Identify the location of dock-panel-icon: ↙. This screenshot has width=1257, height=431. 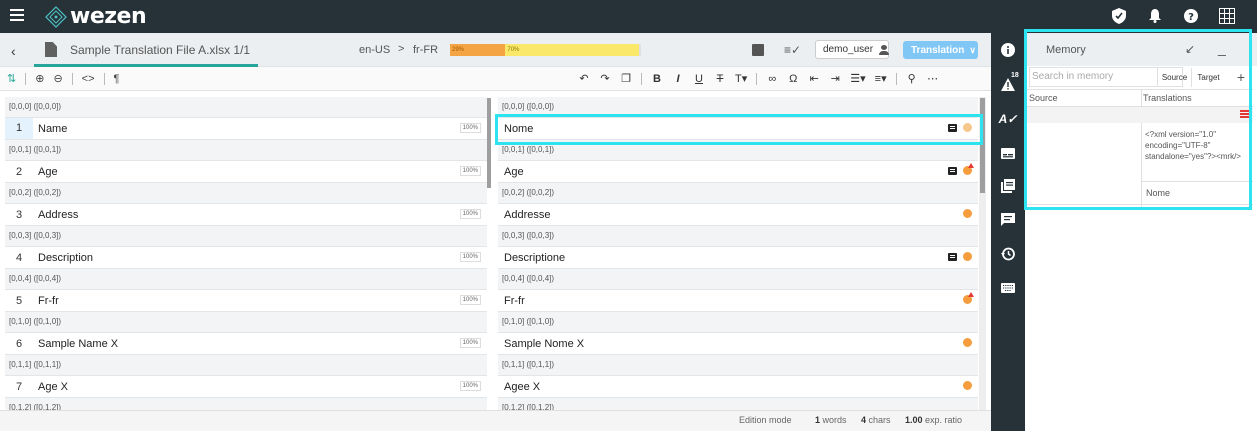
(1190, 49).